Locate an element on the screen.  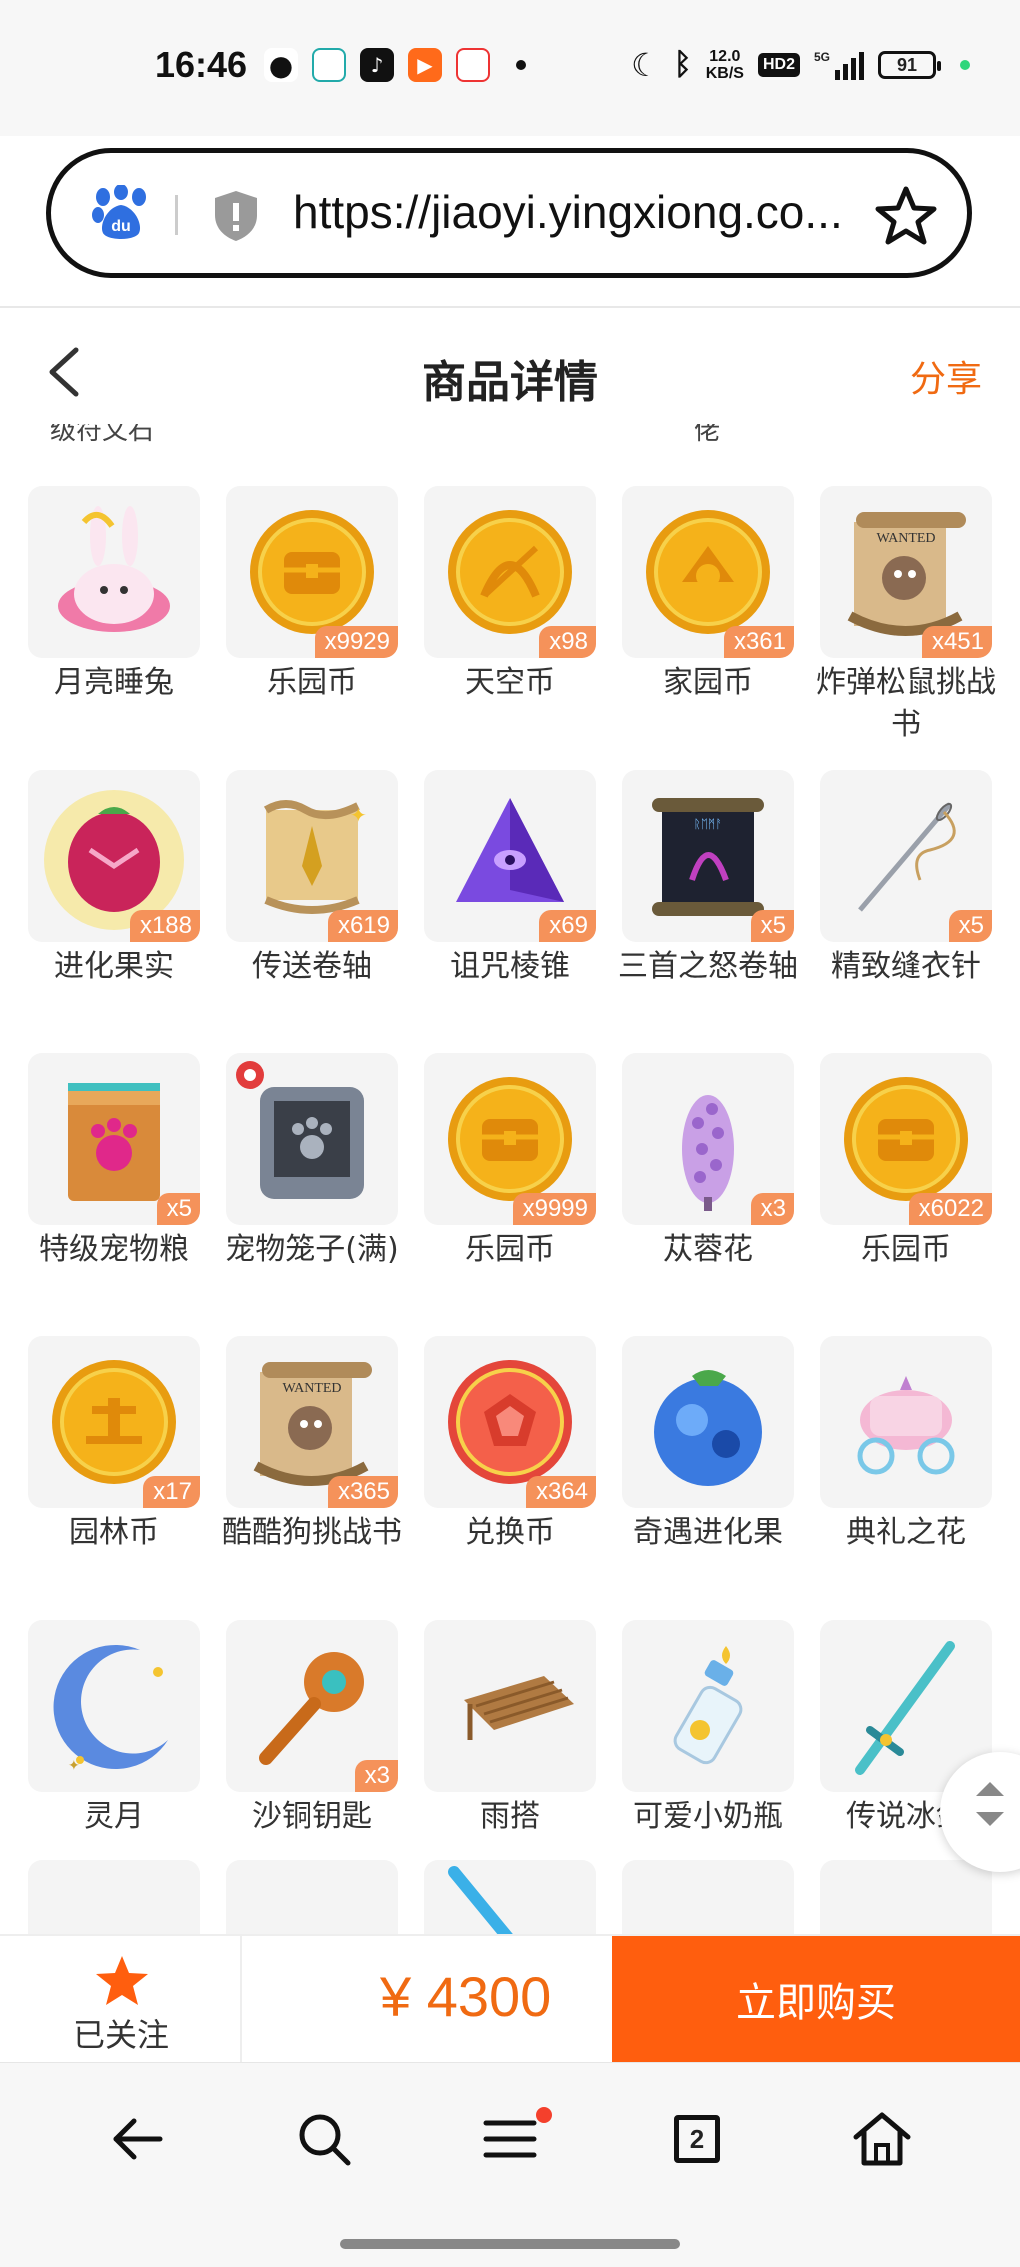
red-item-icon is located at coordinates (114, 1897).